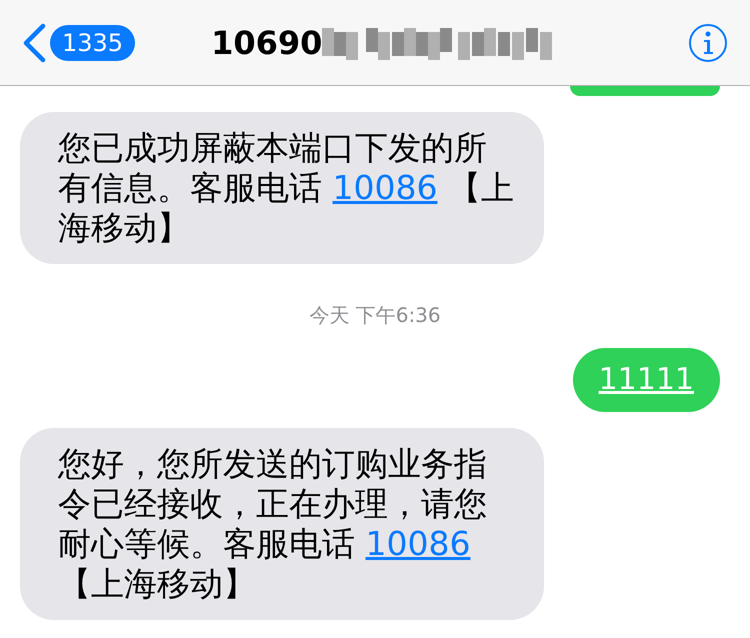  I want to click on phone-link: 11111, so click(646, 379).